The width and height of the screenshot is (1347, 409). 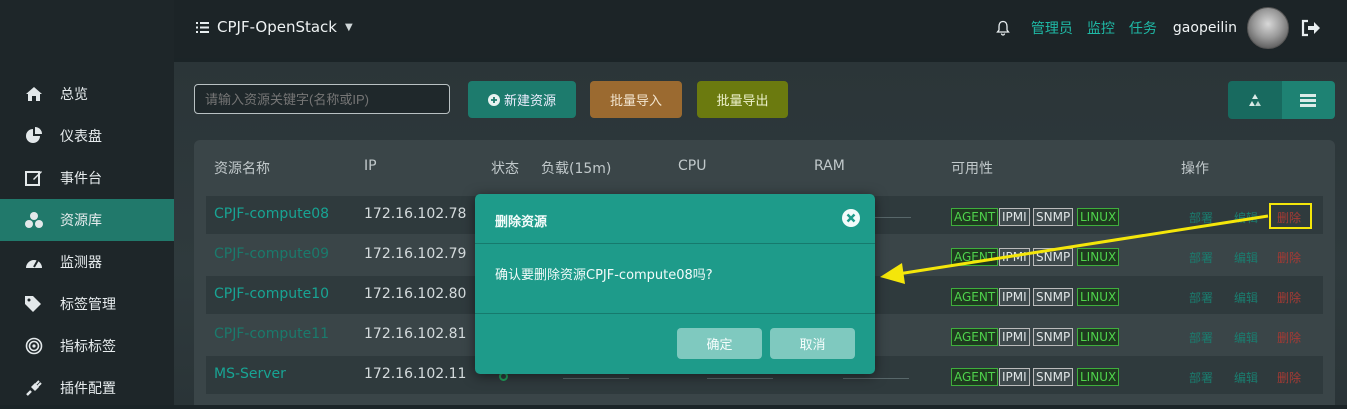 I want to click on edit-icon, so click(x=34, y=178).